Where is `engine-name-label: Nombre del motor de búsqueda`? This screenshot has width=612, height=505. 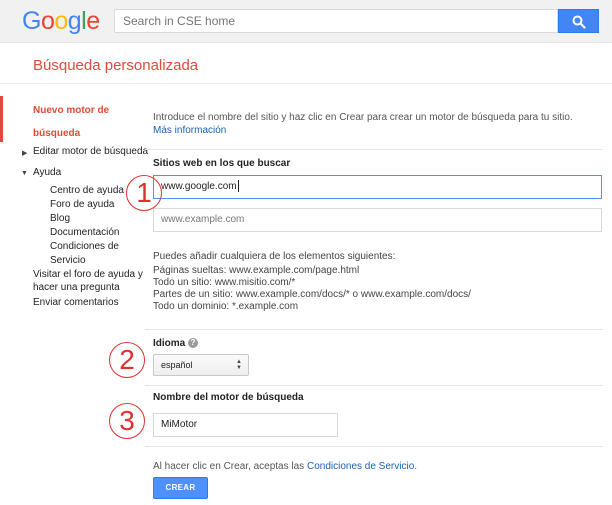
engine-name-label: Nombre del motor de búsqueda is located at coordinates (228, 397).